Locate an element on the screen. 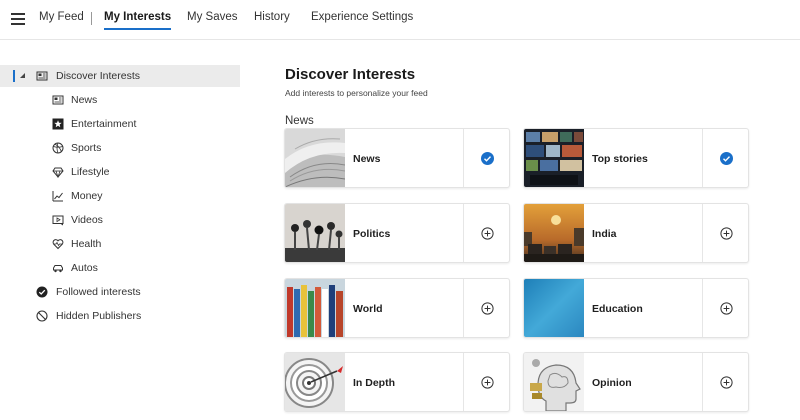 This screenshot has width=800, height=420. sidebar-item-label: Hidden Publishers is located at coordinates (99, 316).